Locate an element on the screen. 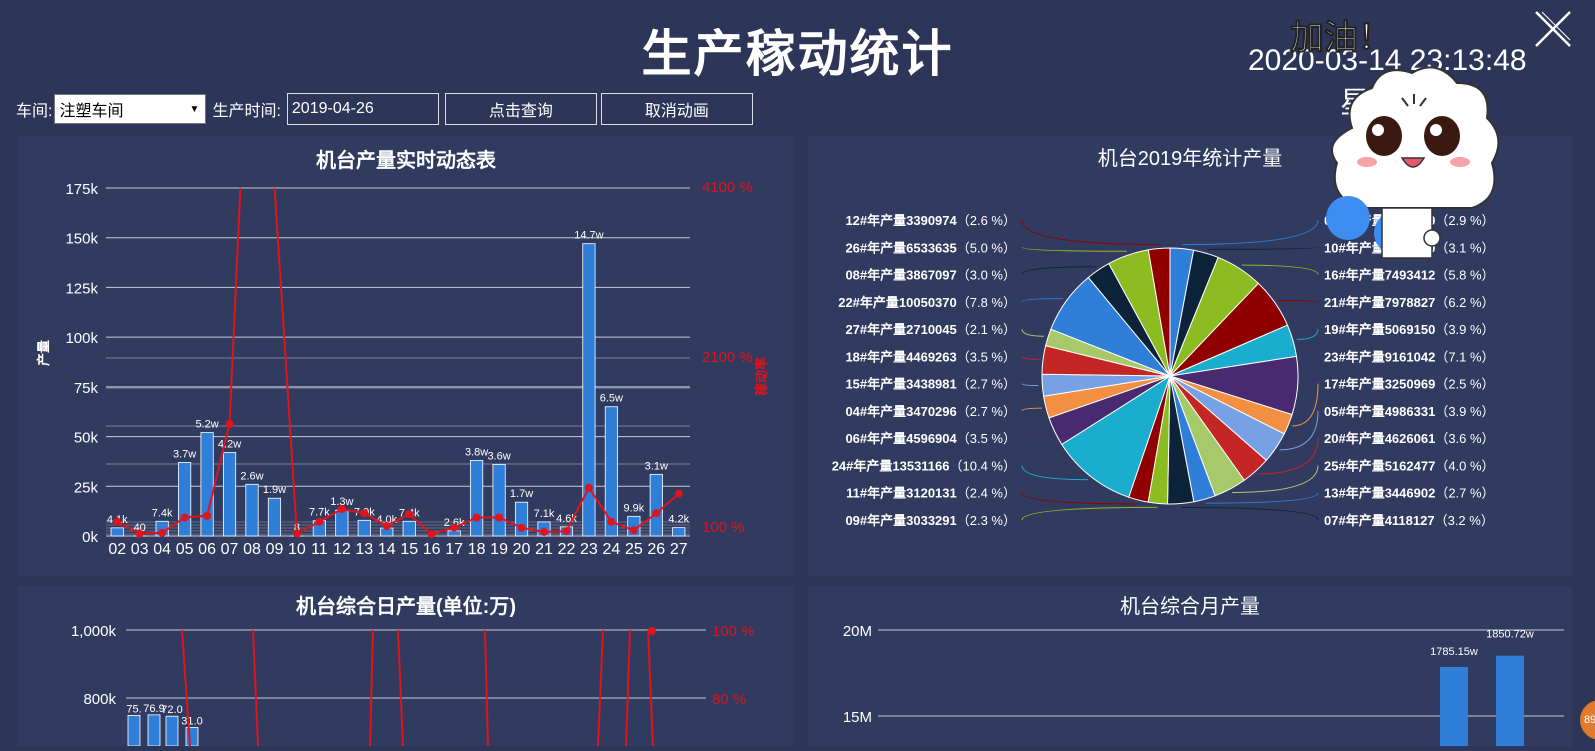 The width and height of the screenshot is (1595, 751). y-tick-label: 1,000k is located at coordinates (94, 631).